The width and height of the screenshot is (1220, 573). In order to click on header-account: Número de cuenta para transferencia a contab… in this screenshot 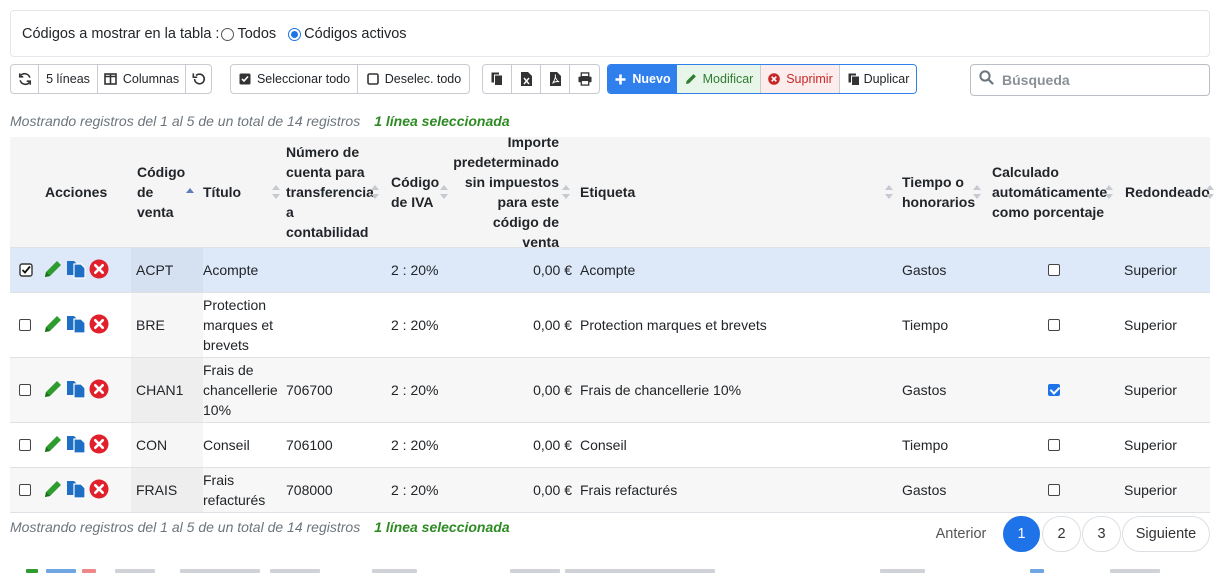, I will do `click(334, 192)`.